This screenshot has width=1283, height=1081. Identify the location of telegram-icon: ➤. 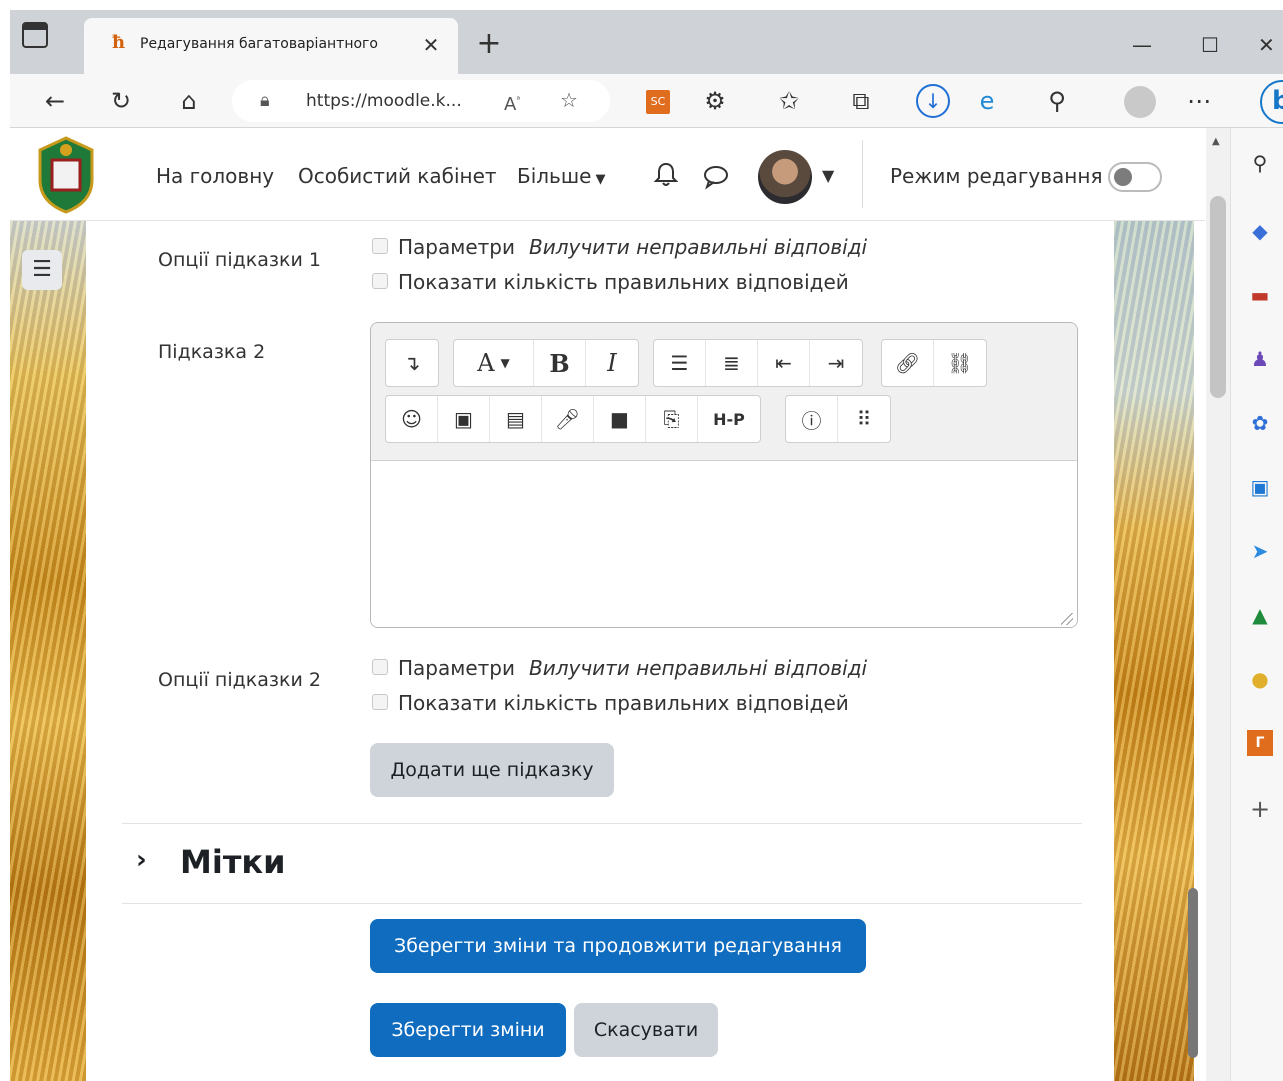
(1260, 551).